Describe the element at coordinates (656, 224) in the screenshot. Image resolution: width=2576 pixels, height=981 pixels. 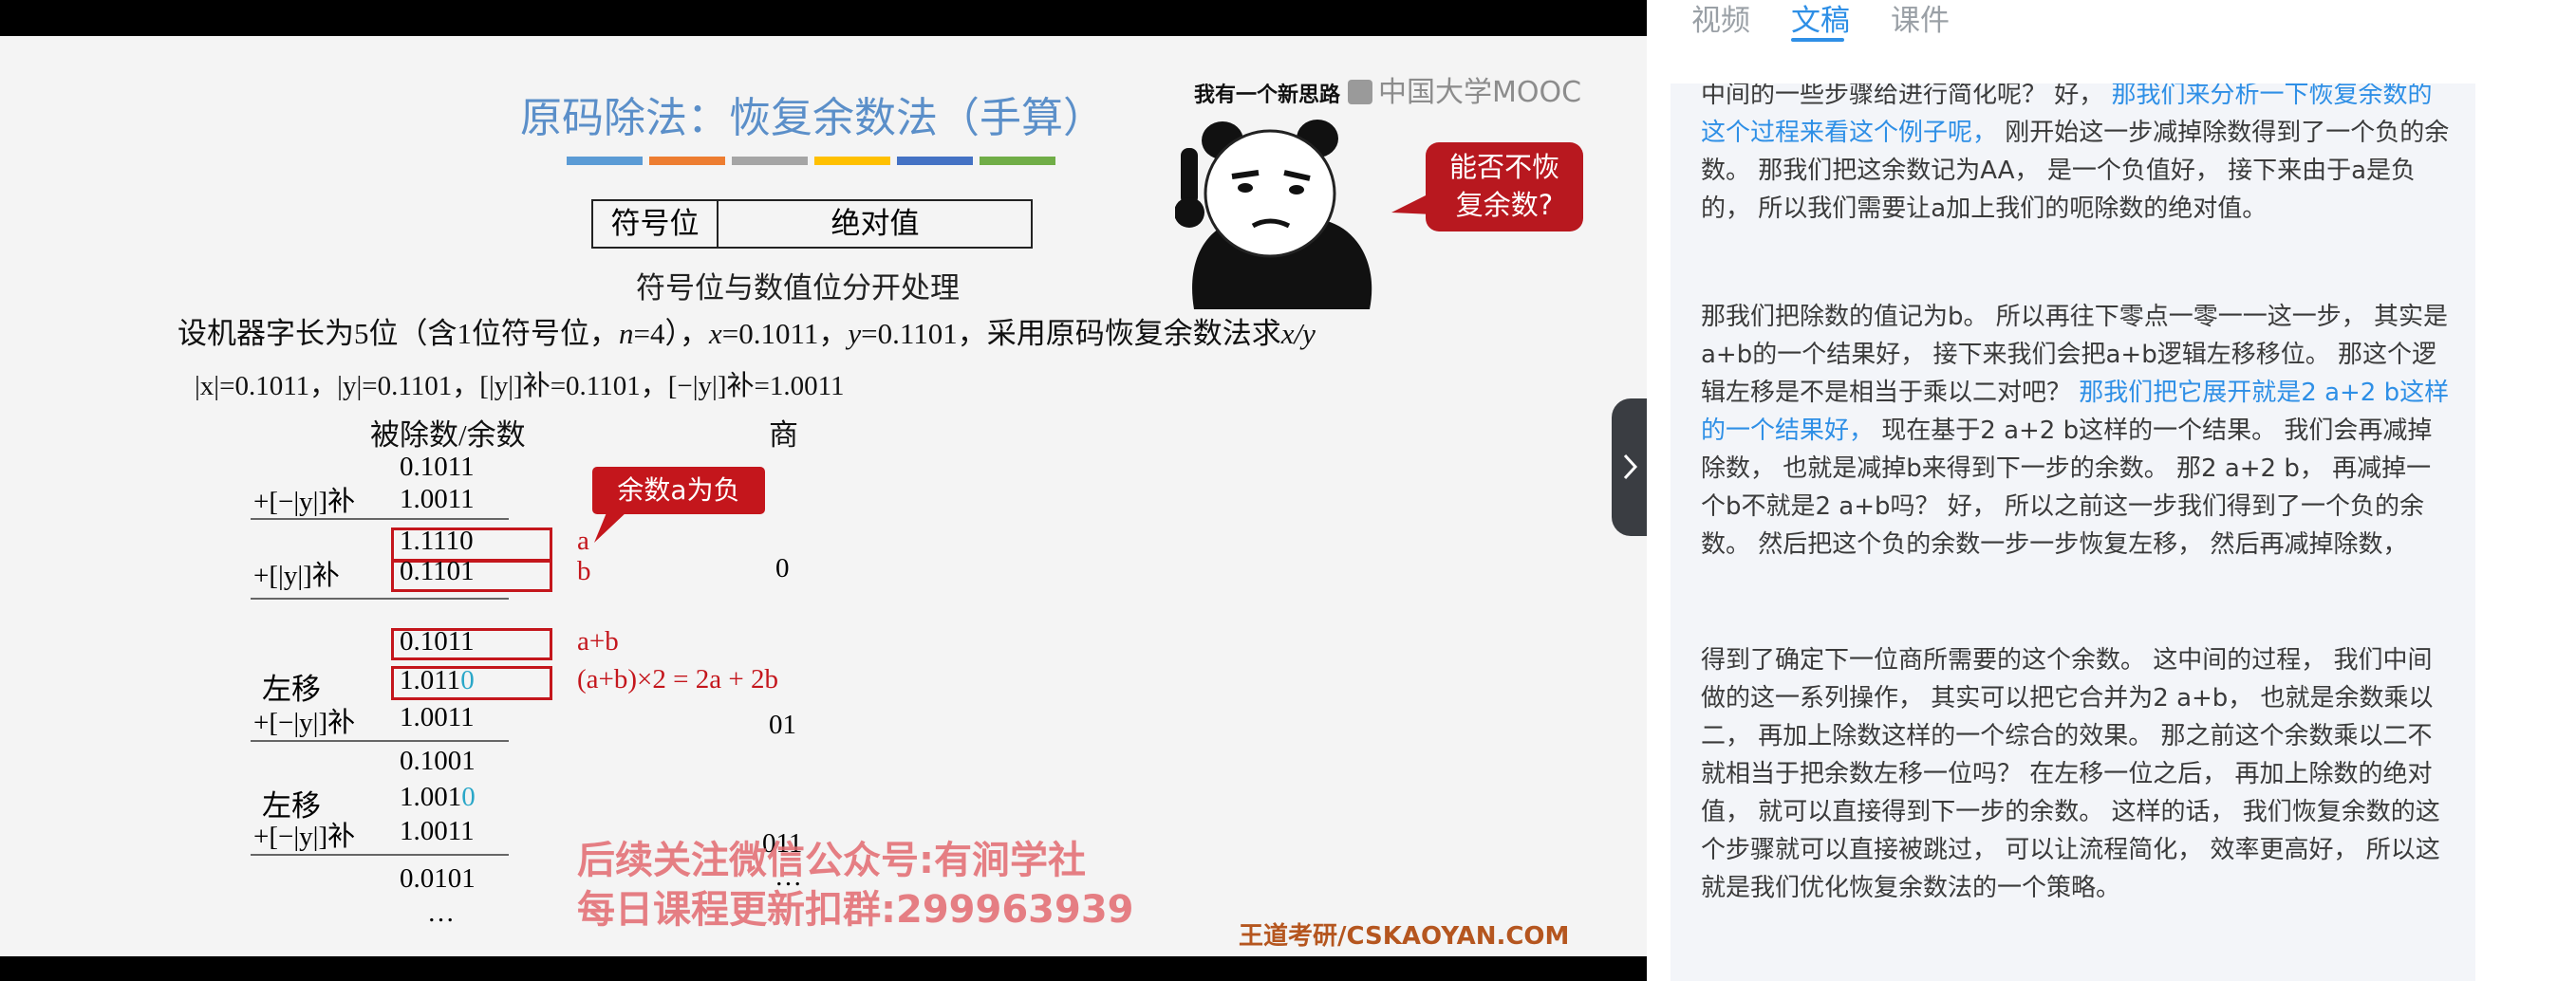
I see `table-sign-cell: 符号位` at that location.